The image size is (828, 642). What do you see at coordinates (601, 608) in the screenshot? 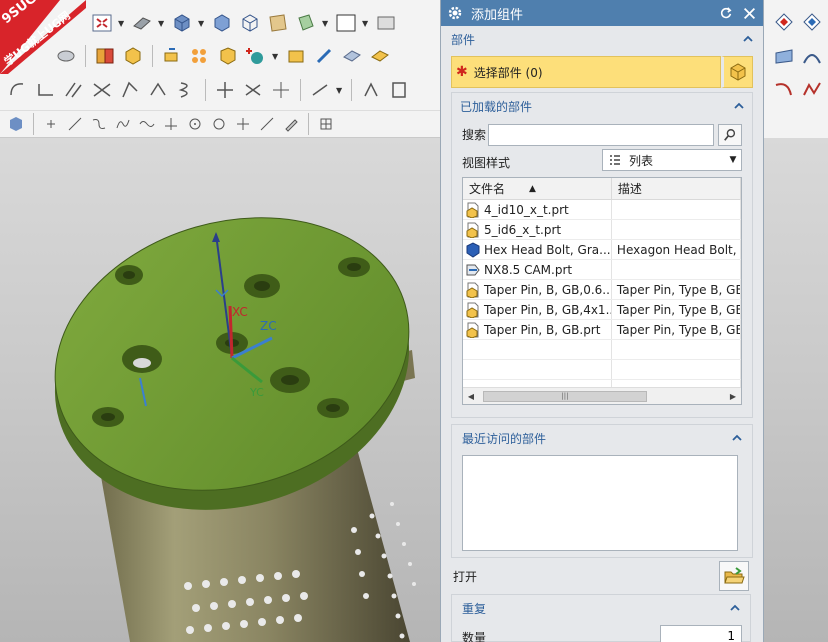
I see `repeat-group-header: 重复` at bounding box center [601, 608].